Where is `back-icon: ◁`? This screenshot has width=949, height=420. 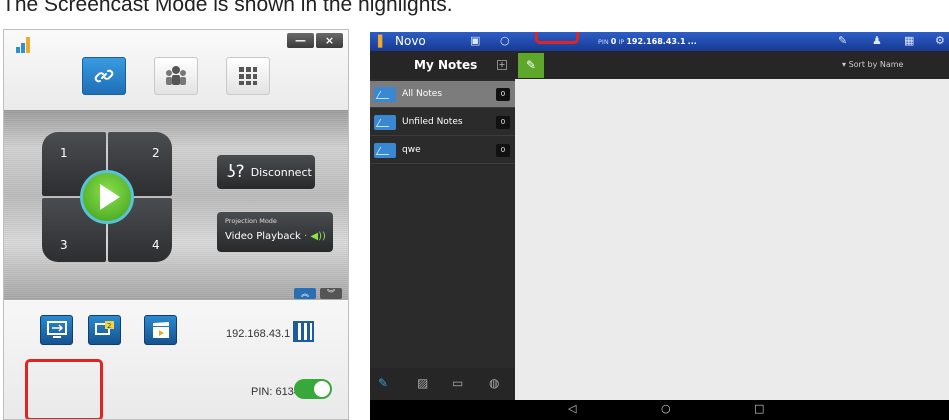 back-icon: ◁ is located at coordinates (572, 408).